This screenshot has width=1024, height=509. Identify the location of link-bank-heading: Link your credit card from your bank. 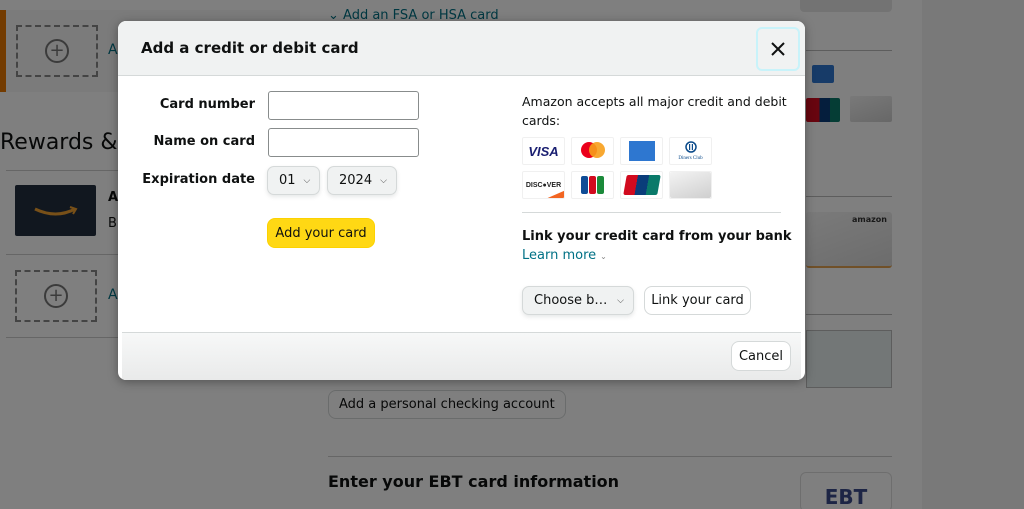
(657, 236).